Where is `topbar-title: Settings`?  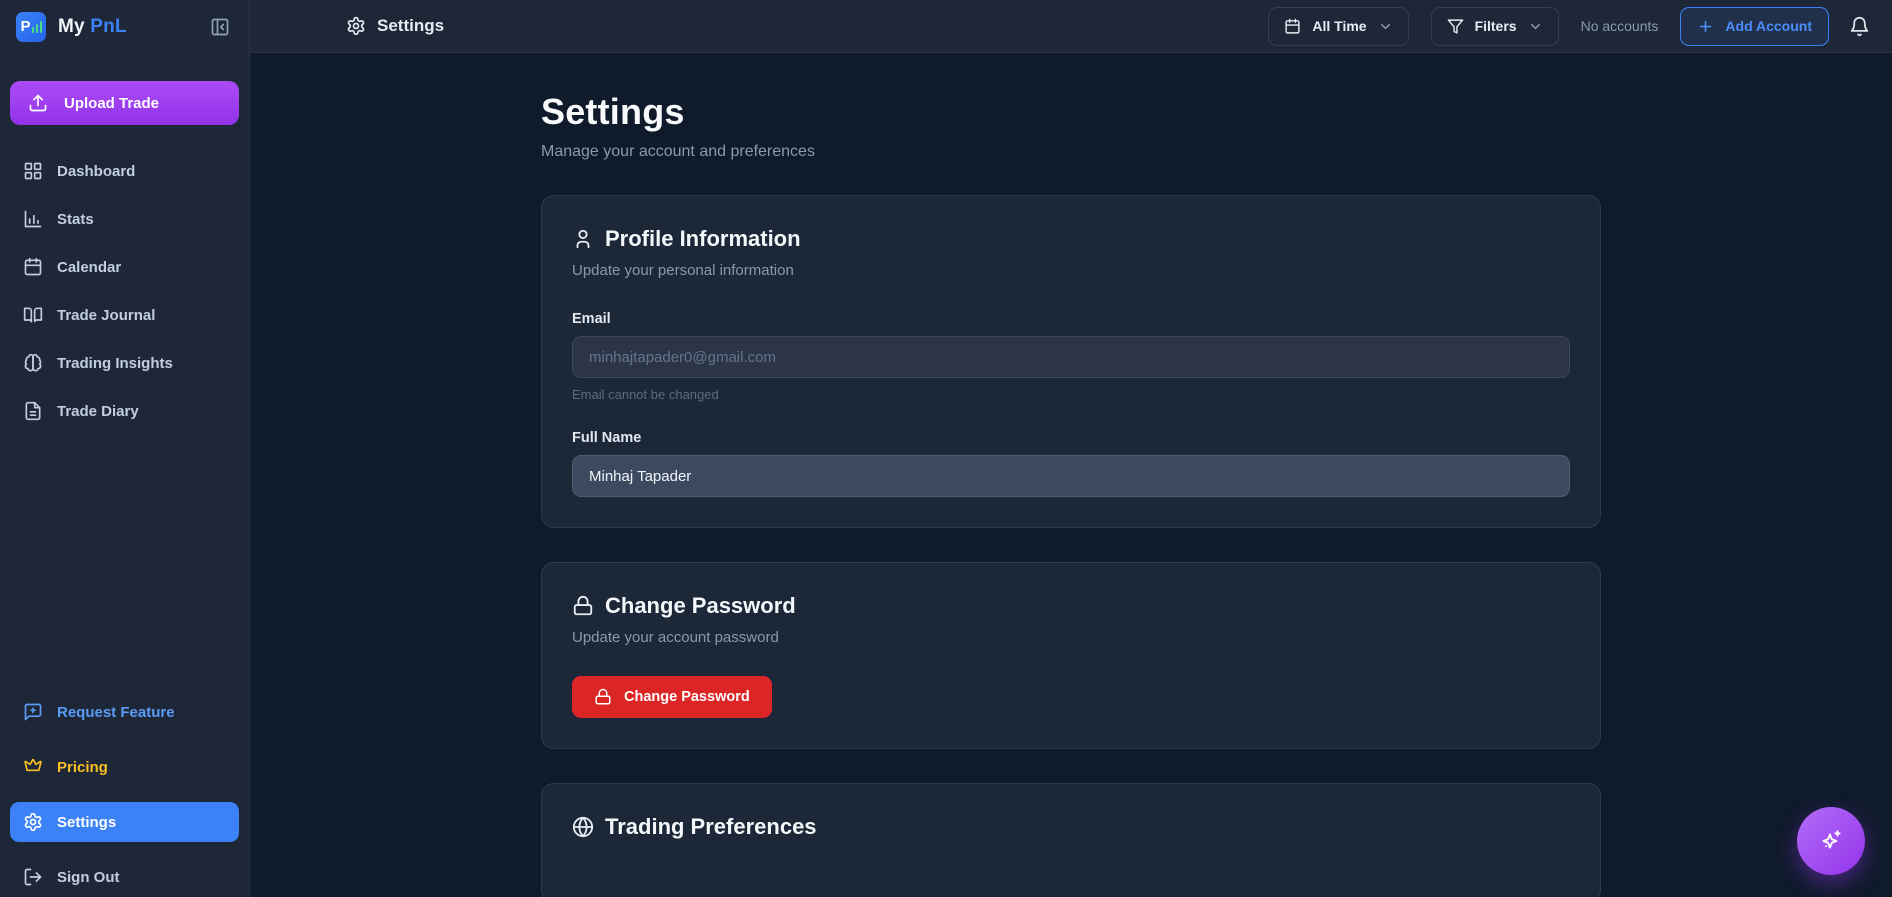
topbar-title: Settings is located at coordinates (395, 26).